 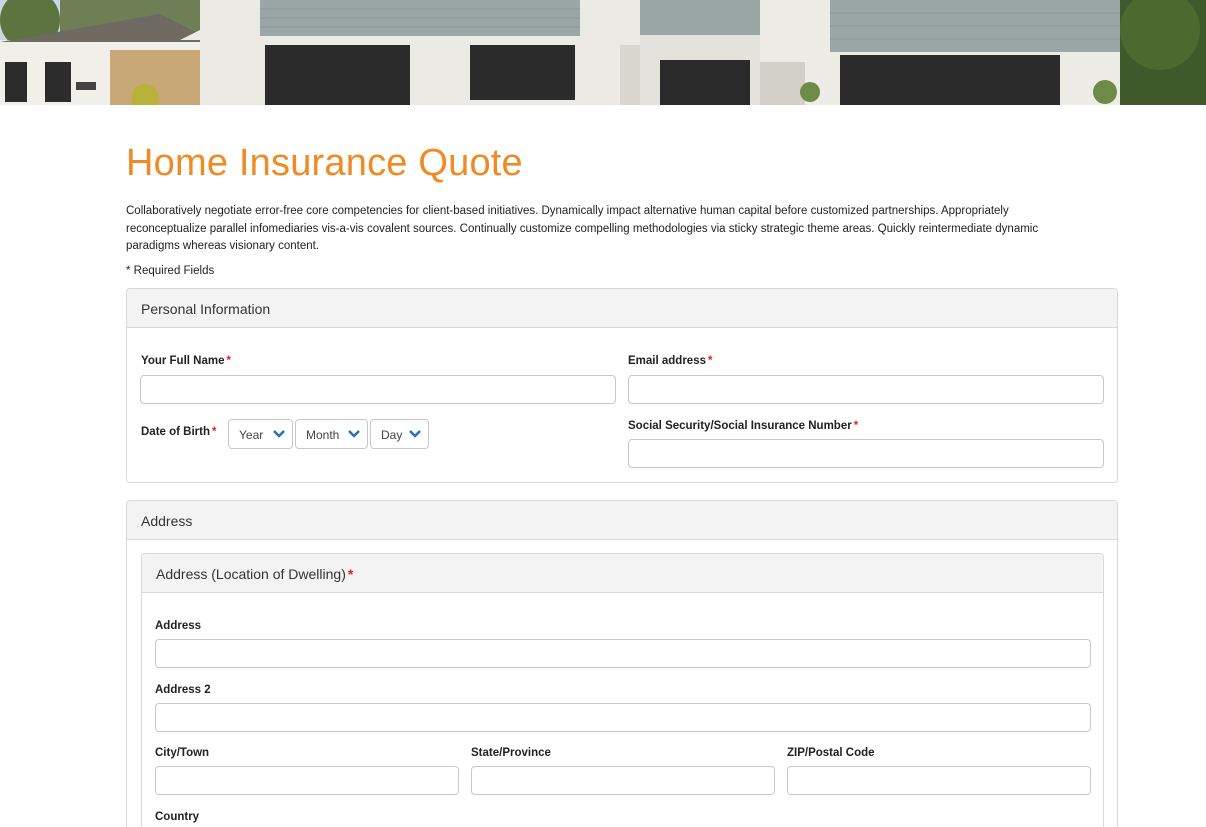 What do you see at coordinates (392, 435) in the screenshot?
I see `birth-day-value: Day` at bounding box center [392, 435].